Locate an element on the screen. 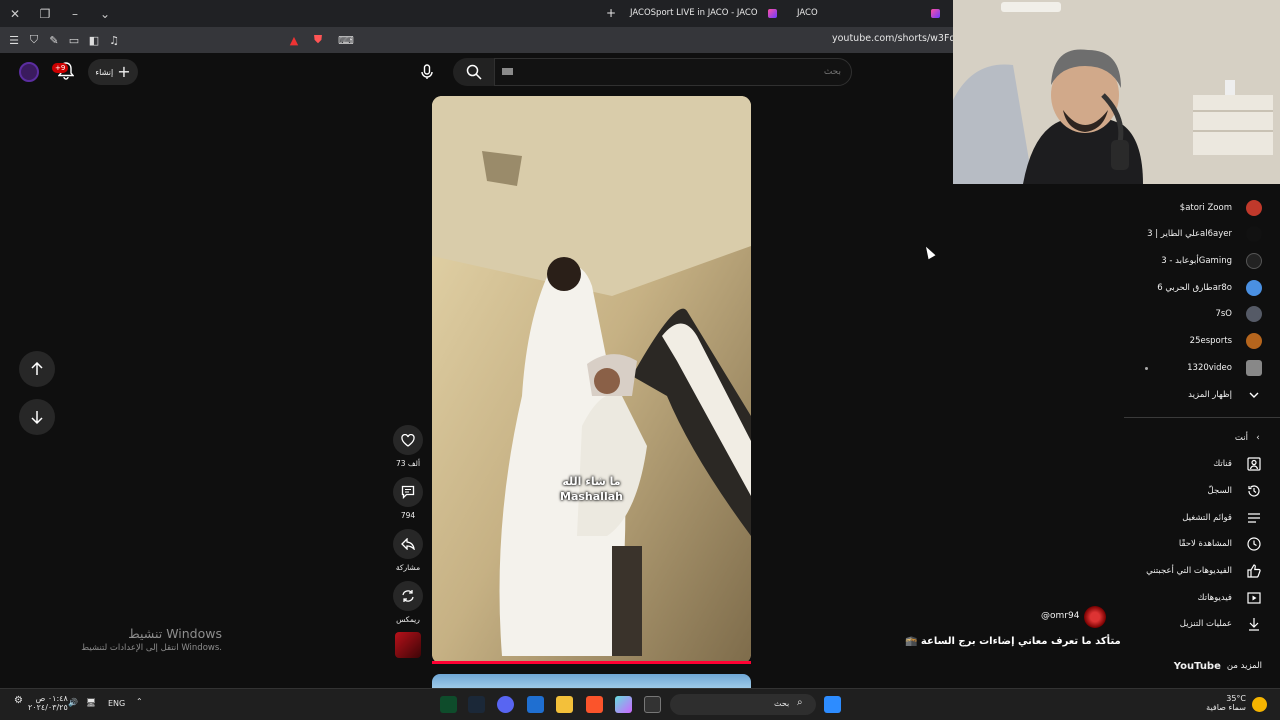 This screenshot has width=1280, height=720. sidebar-item-subscription: 25esports is located at coordinates (1226, 341).